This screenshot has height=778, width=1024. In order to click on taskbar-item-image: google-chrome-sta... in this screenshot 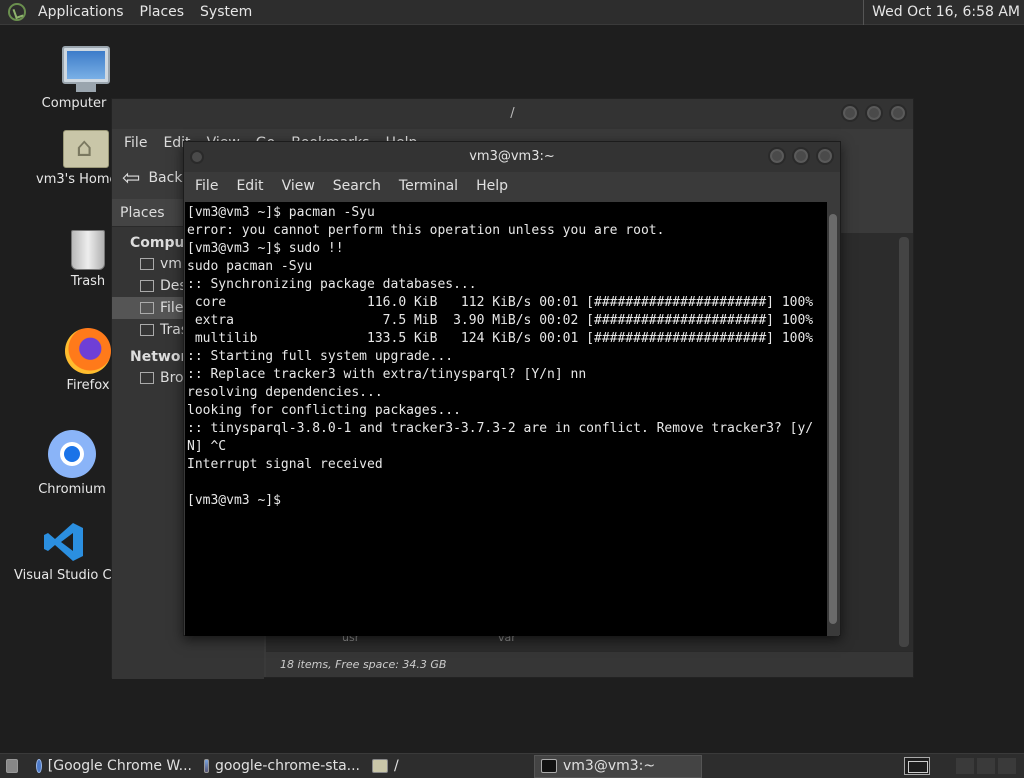, I will do `click(282, 766)`.